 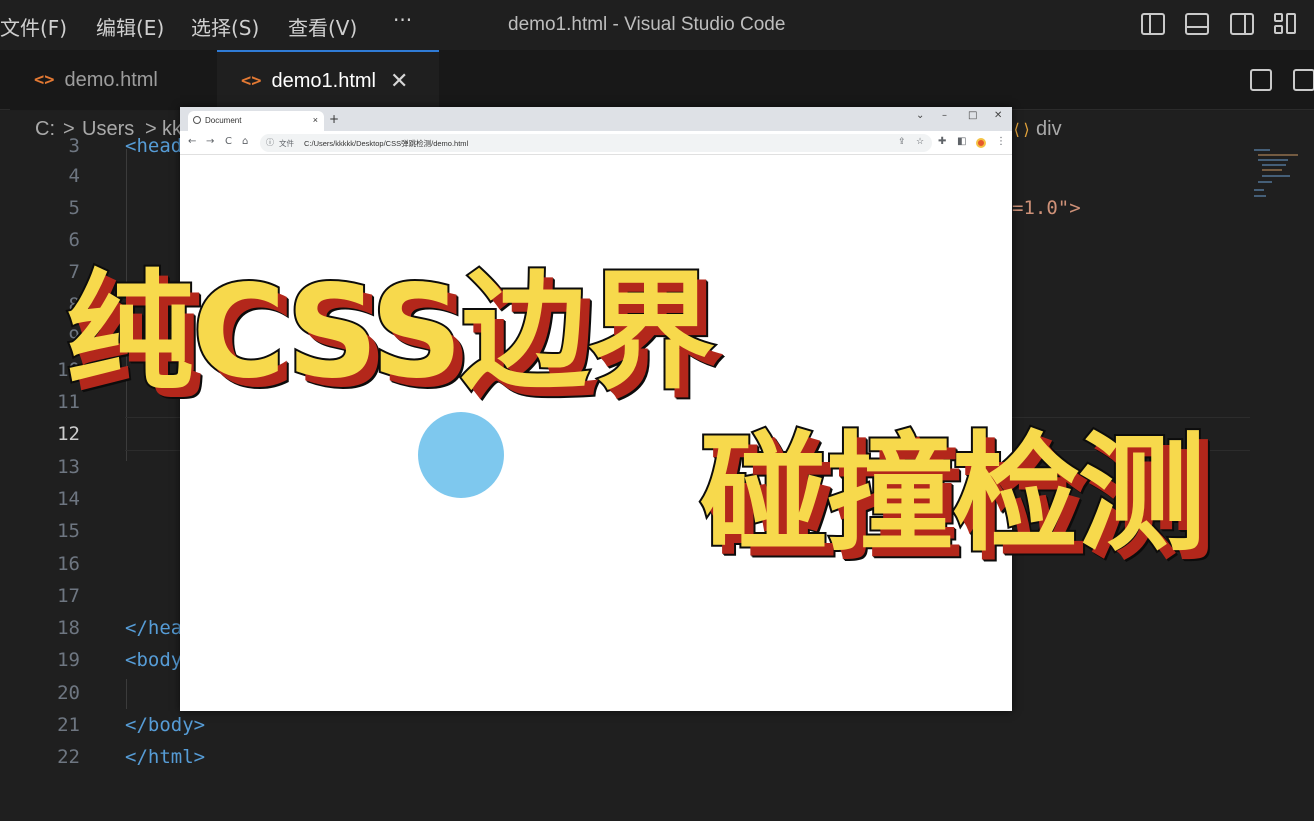 What do you see at coordinates (402, 20) in the screenshot?
I see `menu-more: ···` at bounding box center [402, 20].